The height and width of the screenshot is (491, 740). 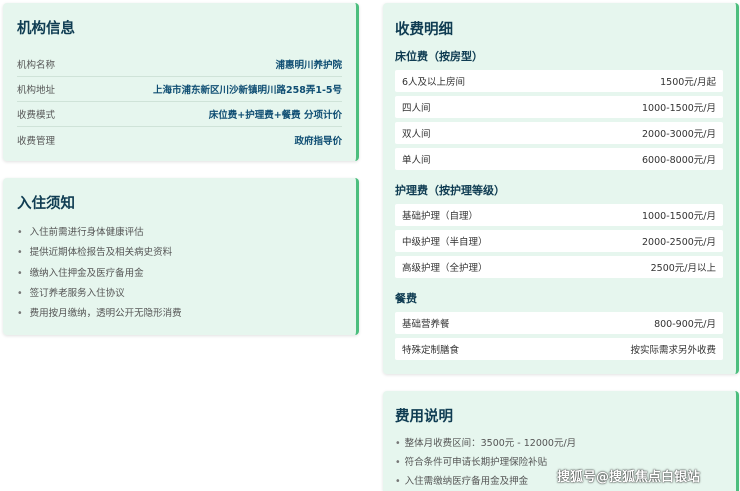 I want to click on fee-row: 四人间 1000-1500元/月, so click(x=559, y=107).